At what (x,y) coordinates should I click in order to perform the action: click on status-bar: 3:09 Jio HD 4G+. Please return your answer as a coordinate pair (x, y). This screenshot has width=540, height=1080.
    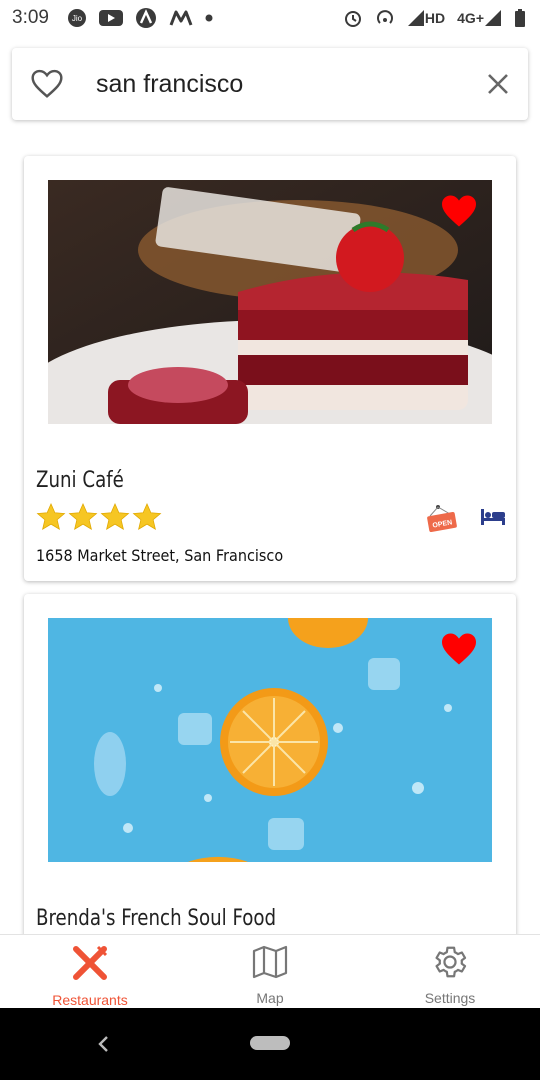
    Looking at the image, I should click on (270, 18).